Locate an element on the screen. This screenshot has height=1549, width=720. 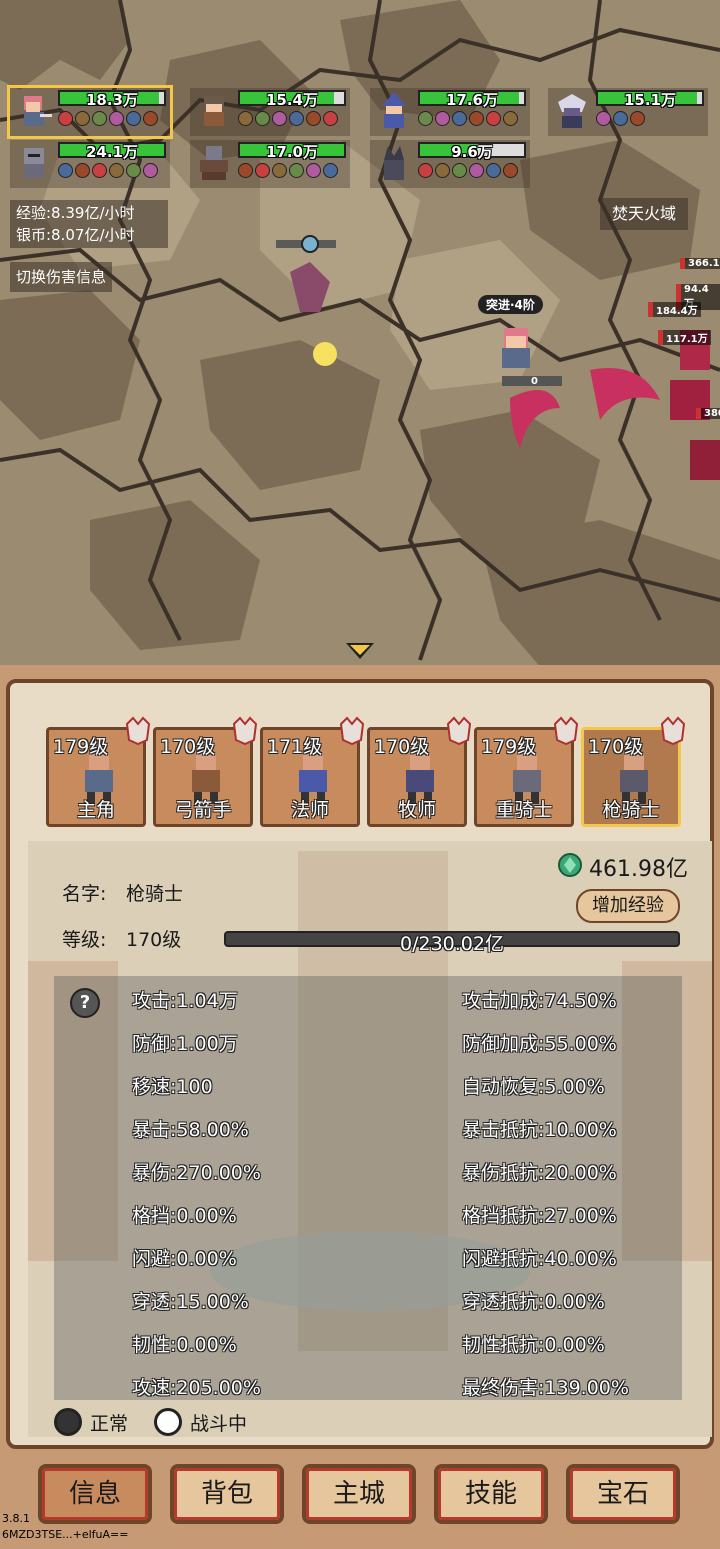
party-member-1: 18.3万 is located at coordinates (90, 112).